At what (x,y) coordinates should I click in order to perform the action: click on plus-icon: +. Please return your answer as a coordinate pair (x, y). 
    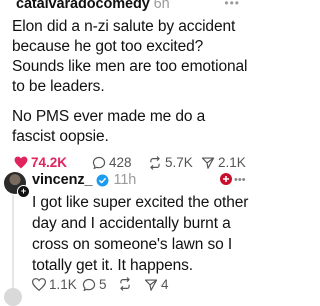
    Looking at the image, I should click on (23, 191).